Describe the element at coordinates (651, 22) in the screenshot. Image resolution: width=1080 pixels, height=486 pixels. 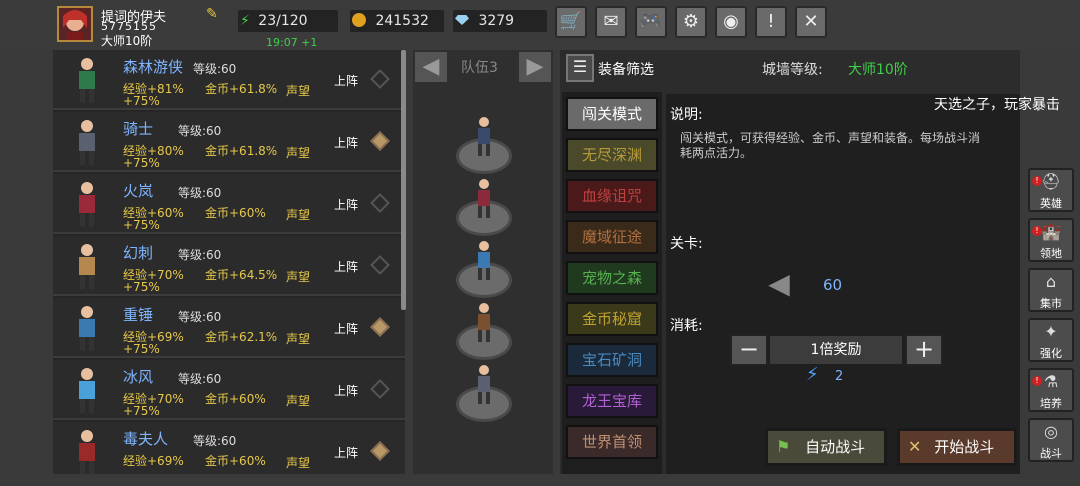
I see `gamepad-button: 🎮` at that location.